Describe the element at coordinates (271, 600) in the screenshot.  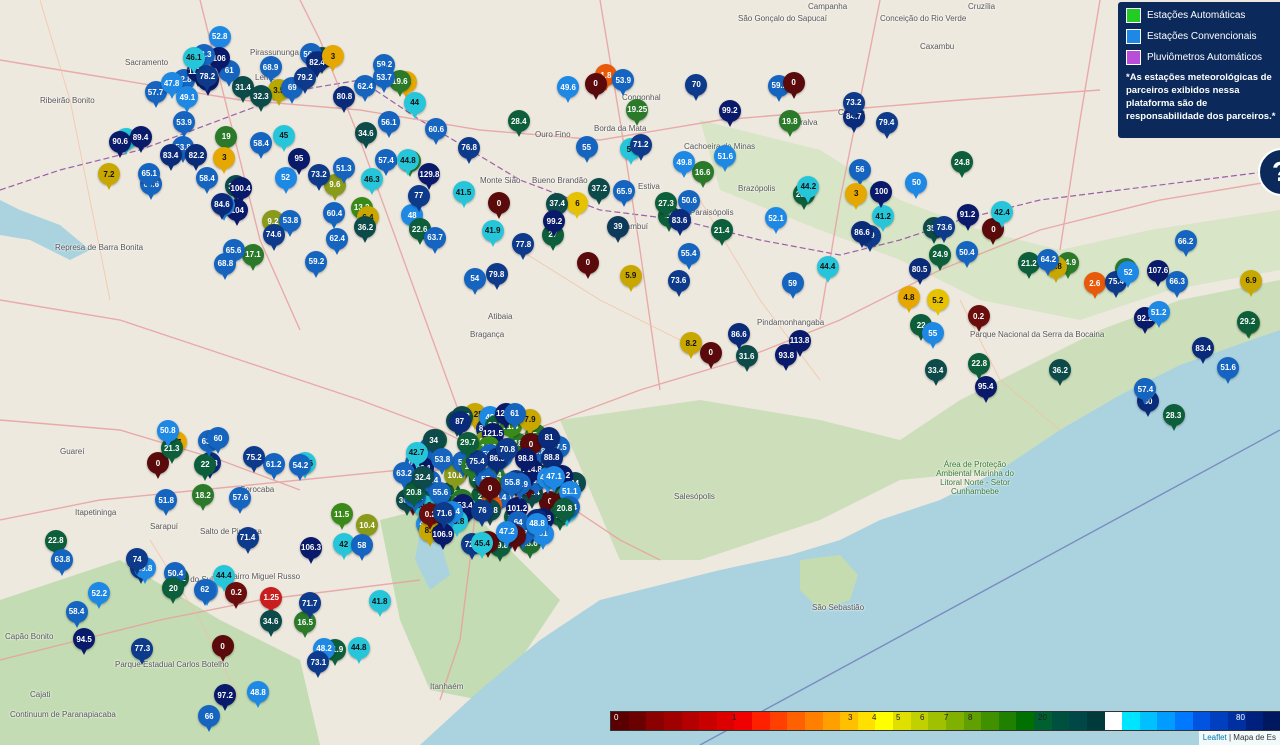
I see `station-marker: 1.25` at that location.